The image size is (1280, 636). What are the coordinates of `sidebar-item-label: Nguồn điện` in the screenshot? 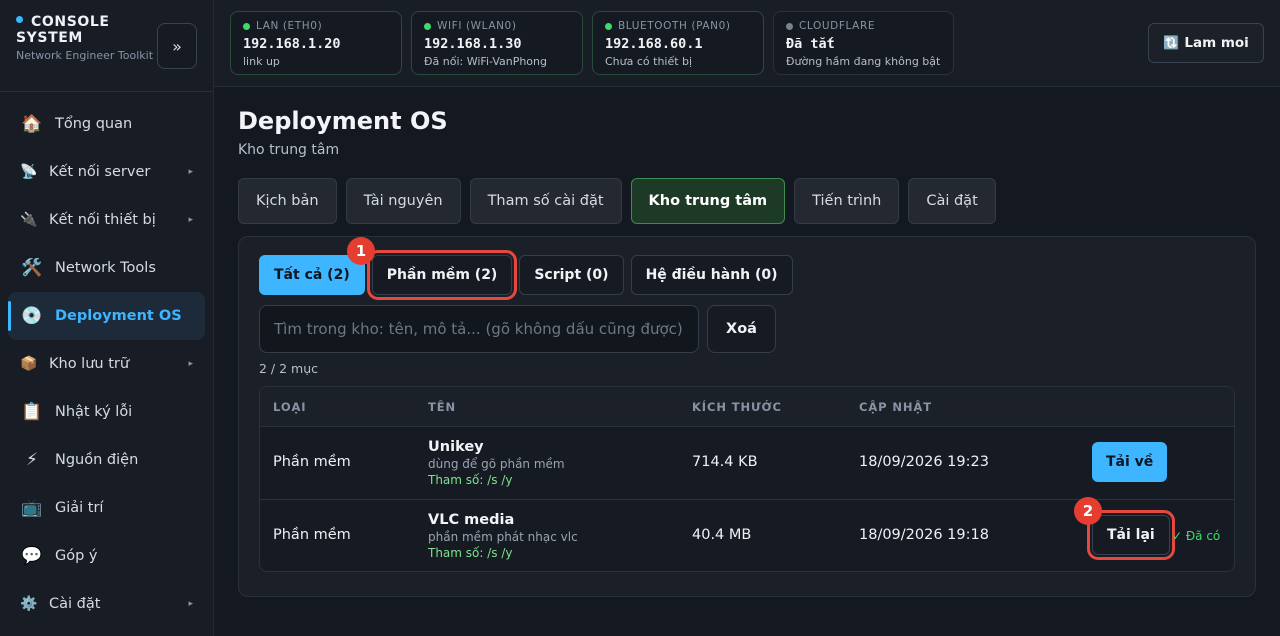 It's located at (97, 460).